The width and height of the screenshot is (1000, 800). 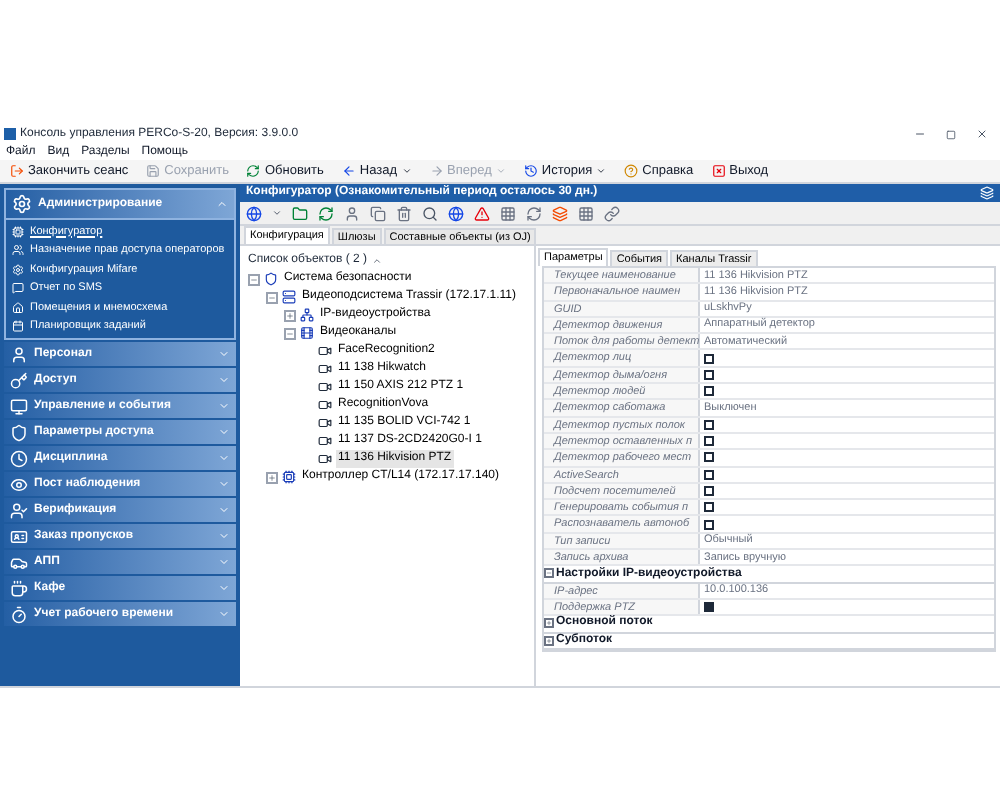 What do you see at coordinates (307, 333) in the screenshot?
I see `film-icon` at bounding box center [307, 333].